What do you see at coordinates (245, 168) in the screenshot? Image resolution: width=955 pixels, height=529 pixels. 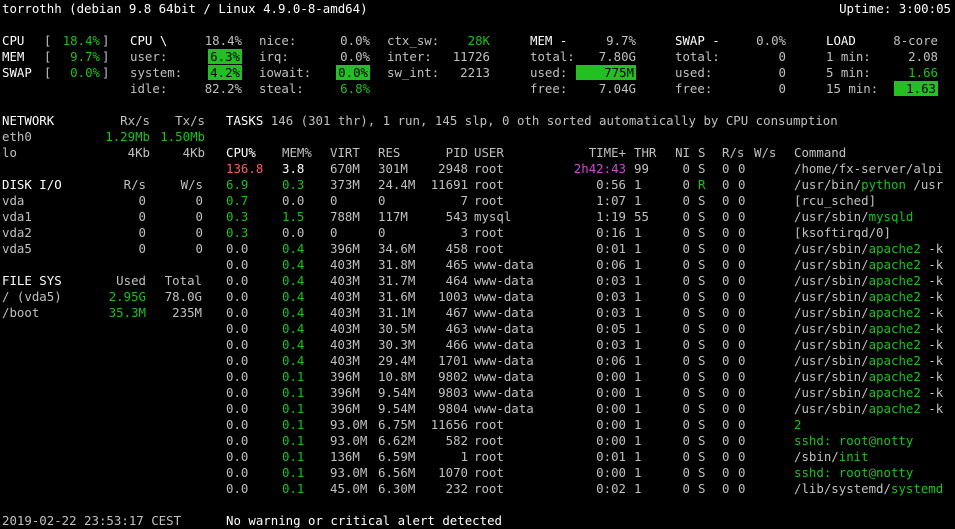 I see `proc-cpu: 136.8` at bounding box center [245, 168].